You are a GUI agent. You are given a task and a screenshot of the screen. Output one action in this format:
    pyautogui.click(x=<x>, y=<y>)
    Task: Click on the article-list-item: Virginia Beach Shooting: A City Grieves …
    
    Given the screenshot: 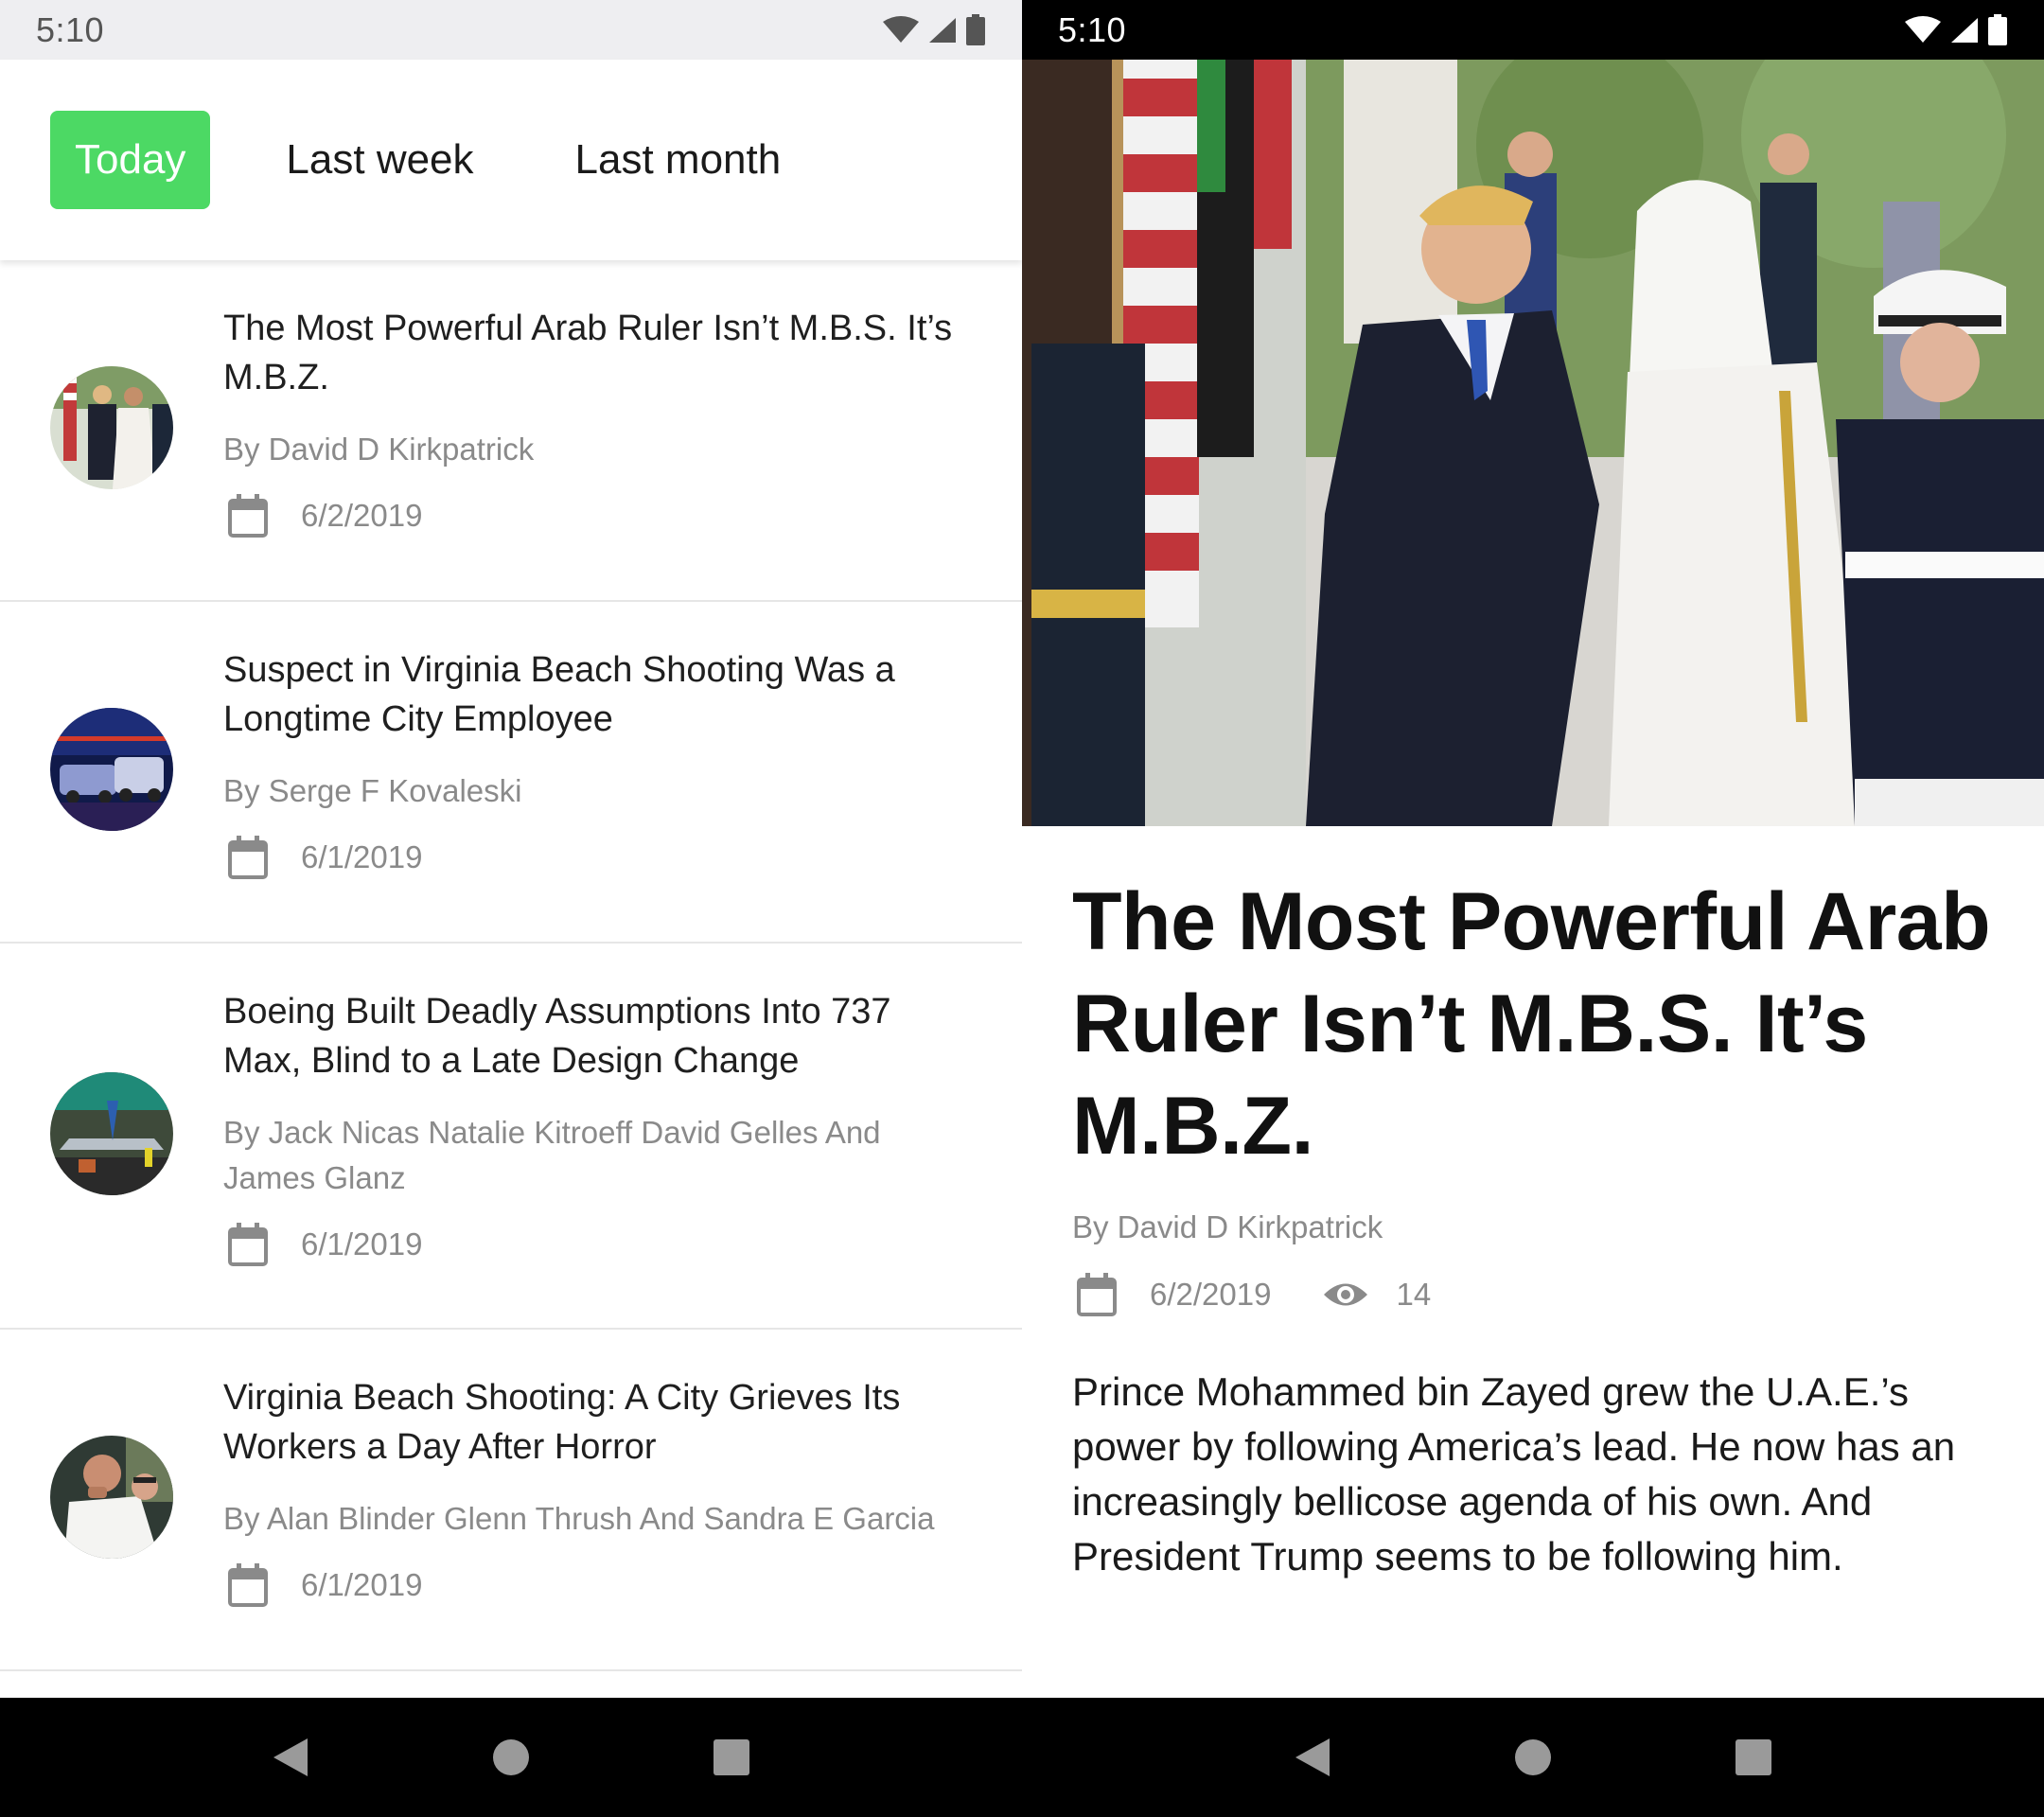 What is the action you would take?
    pyautogui.click(x=511, y=1501)
    